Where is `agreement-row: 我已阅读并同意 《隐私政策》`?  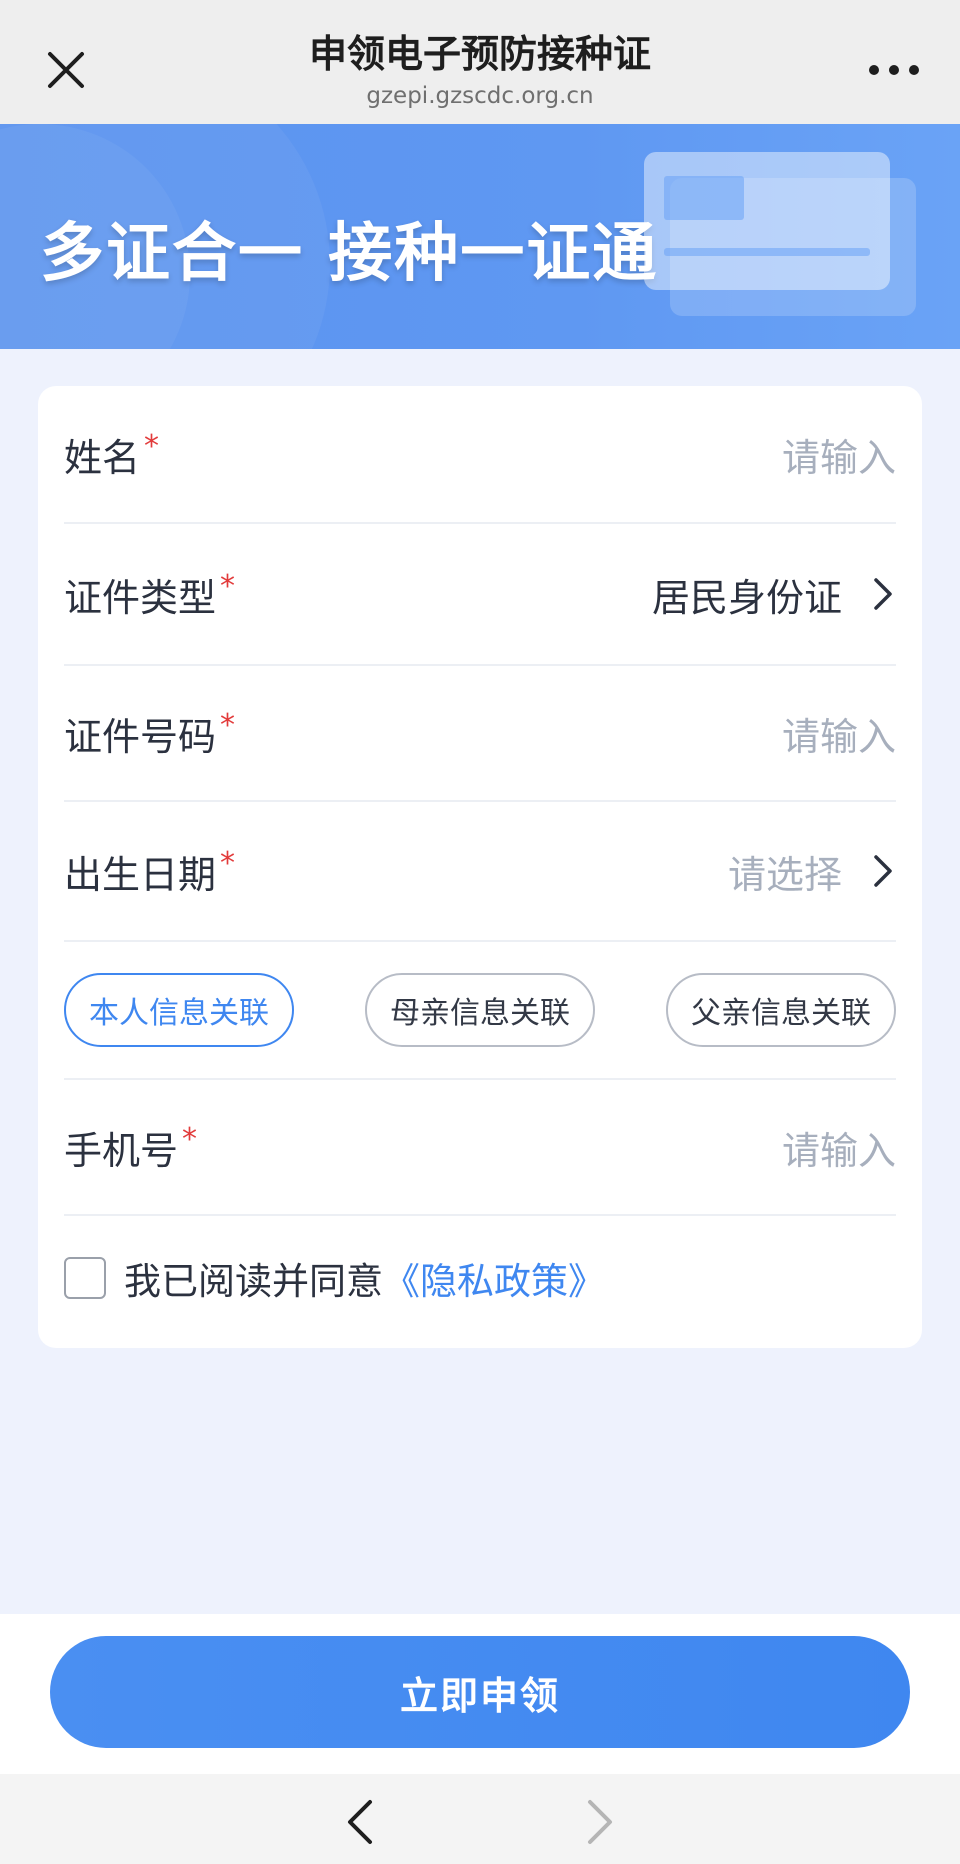
agreement-row: 我已阅读并同意 《隐私政策》 is located at coordinates (334, 1278).